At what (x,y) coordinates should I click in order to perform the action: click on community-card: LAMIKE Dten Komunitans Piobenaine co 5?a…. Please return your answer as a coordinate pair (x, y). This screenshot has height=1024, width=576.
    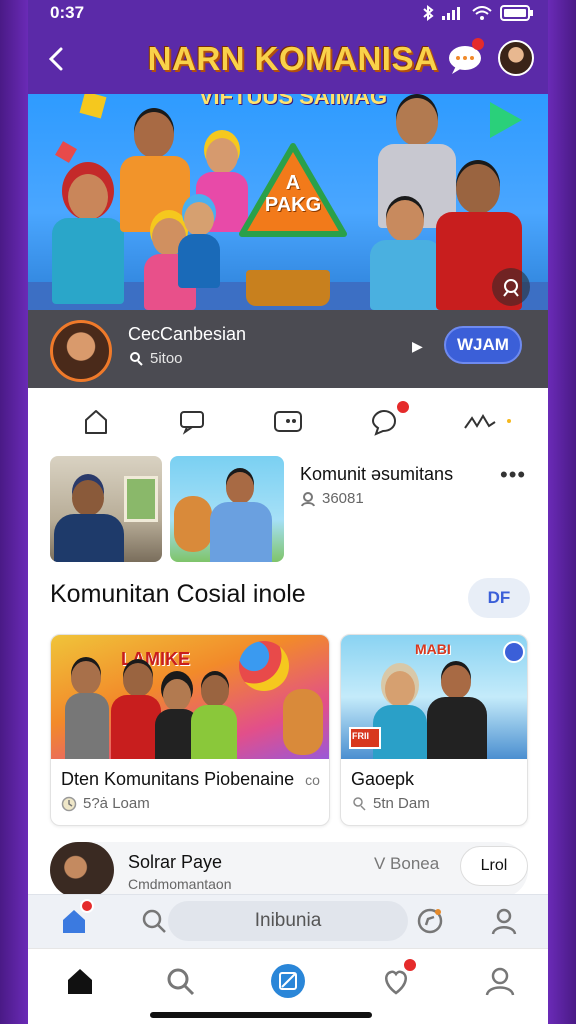
    Looking at the image, I should click on (190, 730).